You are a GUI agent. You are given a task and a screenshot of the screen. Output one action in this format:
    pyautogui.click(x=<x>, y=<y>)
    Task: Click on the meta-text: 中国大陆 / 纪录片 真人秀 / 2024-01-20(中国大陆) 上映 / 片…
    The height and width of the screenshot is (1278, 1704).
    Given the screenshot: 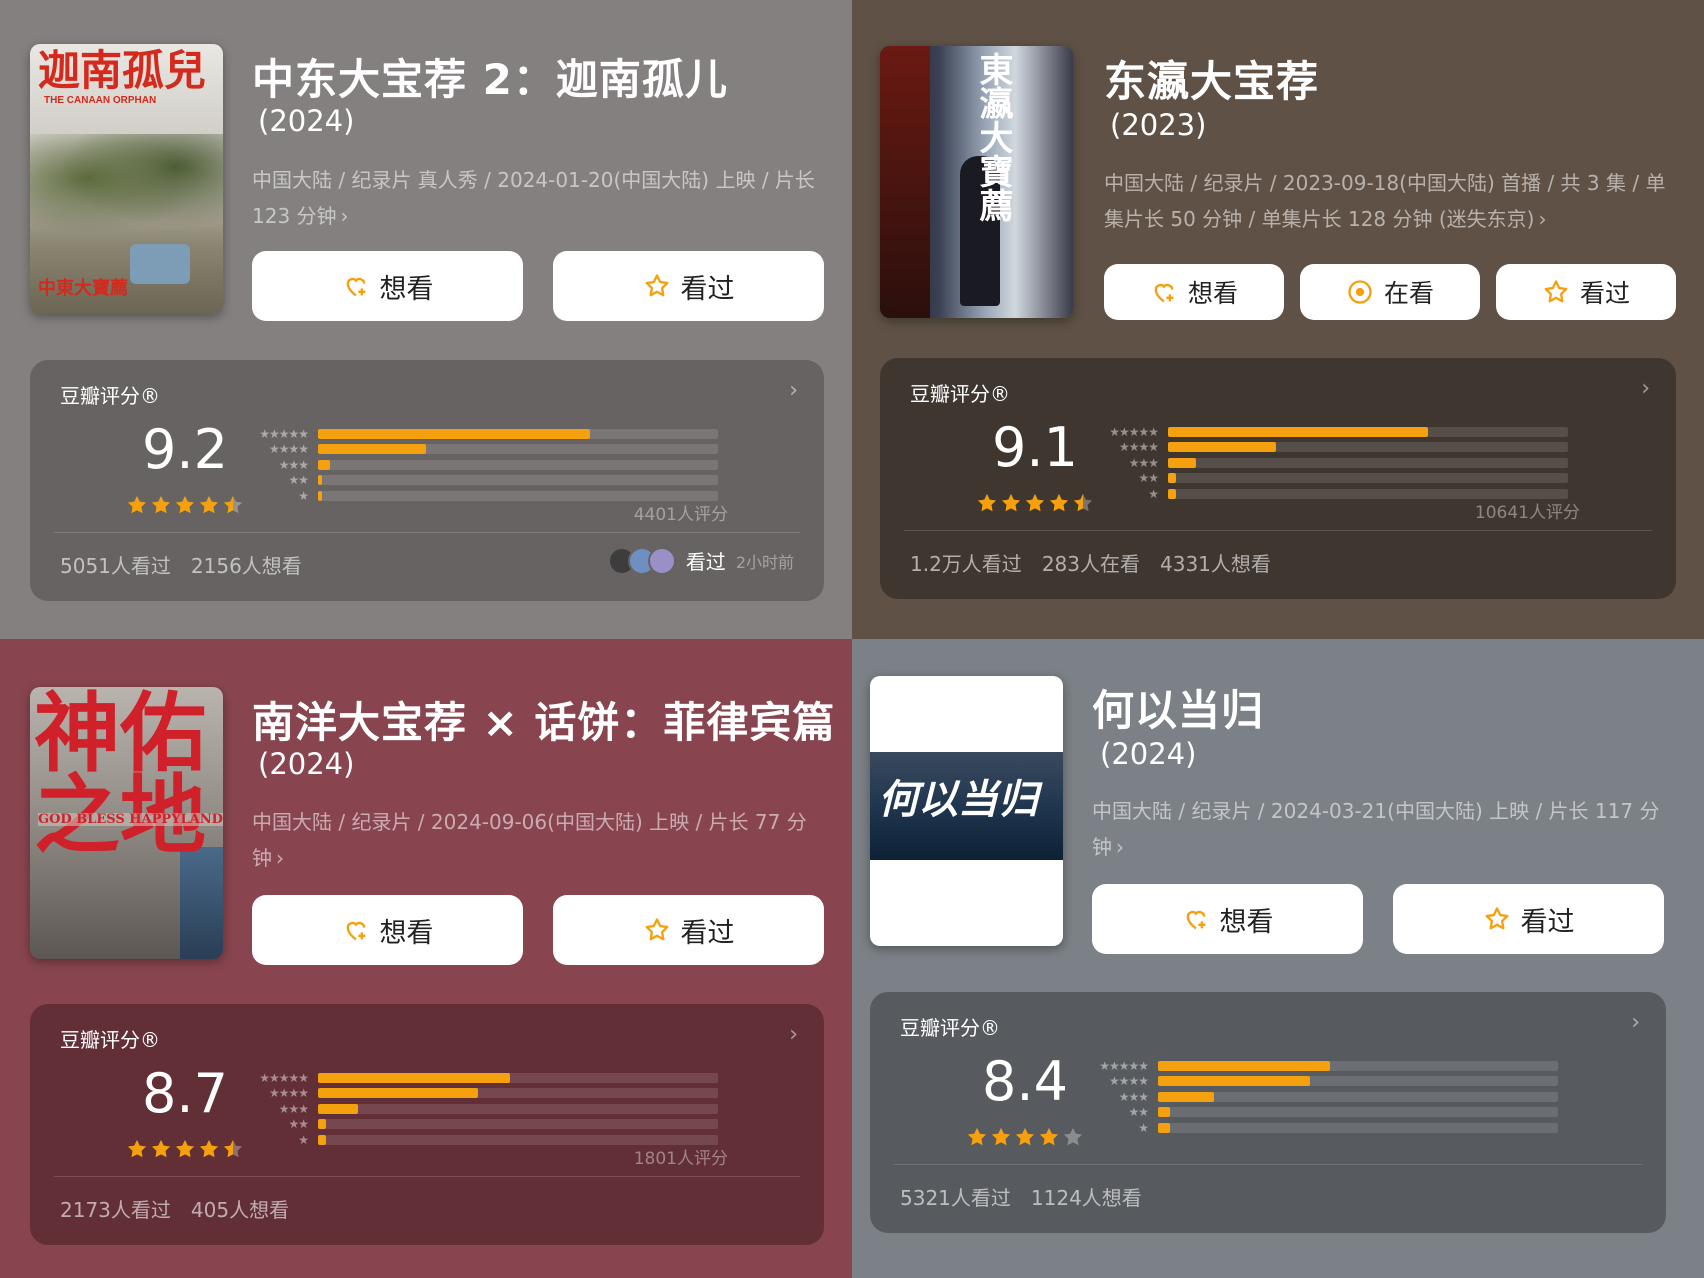 What is the action you would take?
    pyautogui.click(x=533, y=198)
    